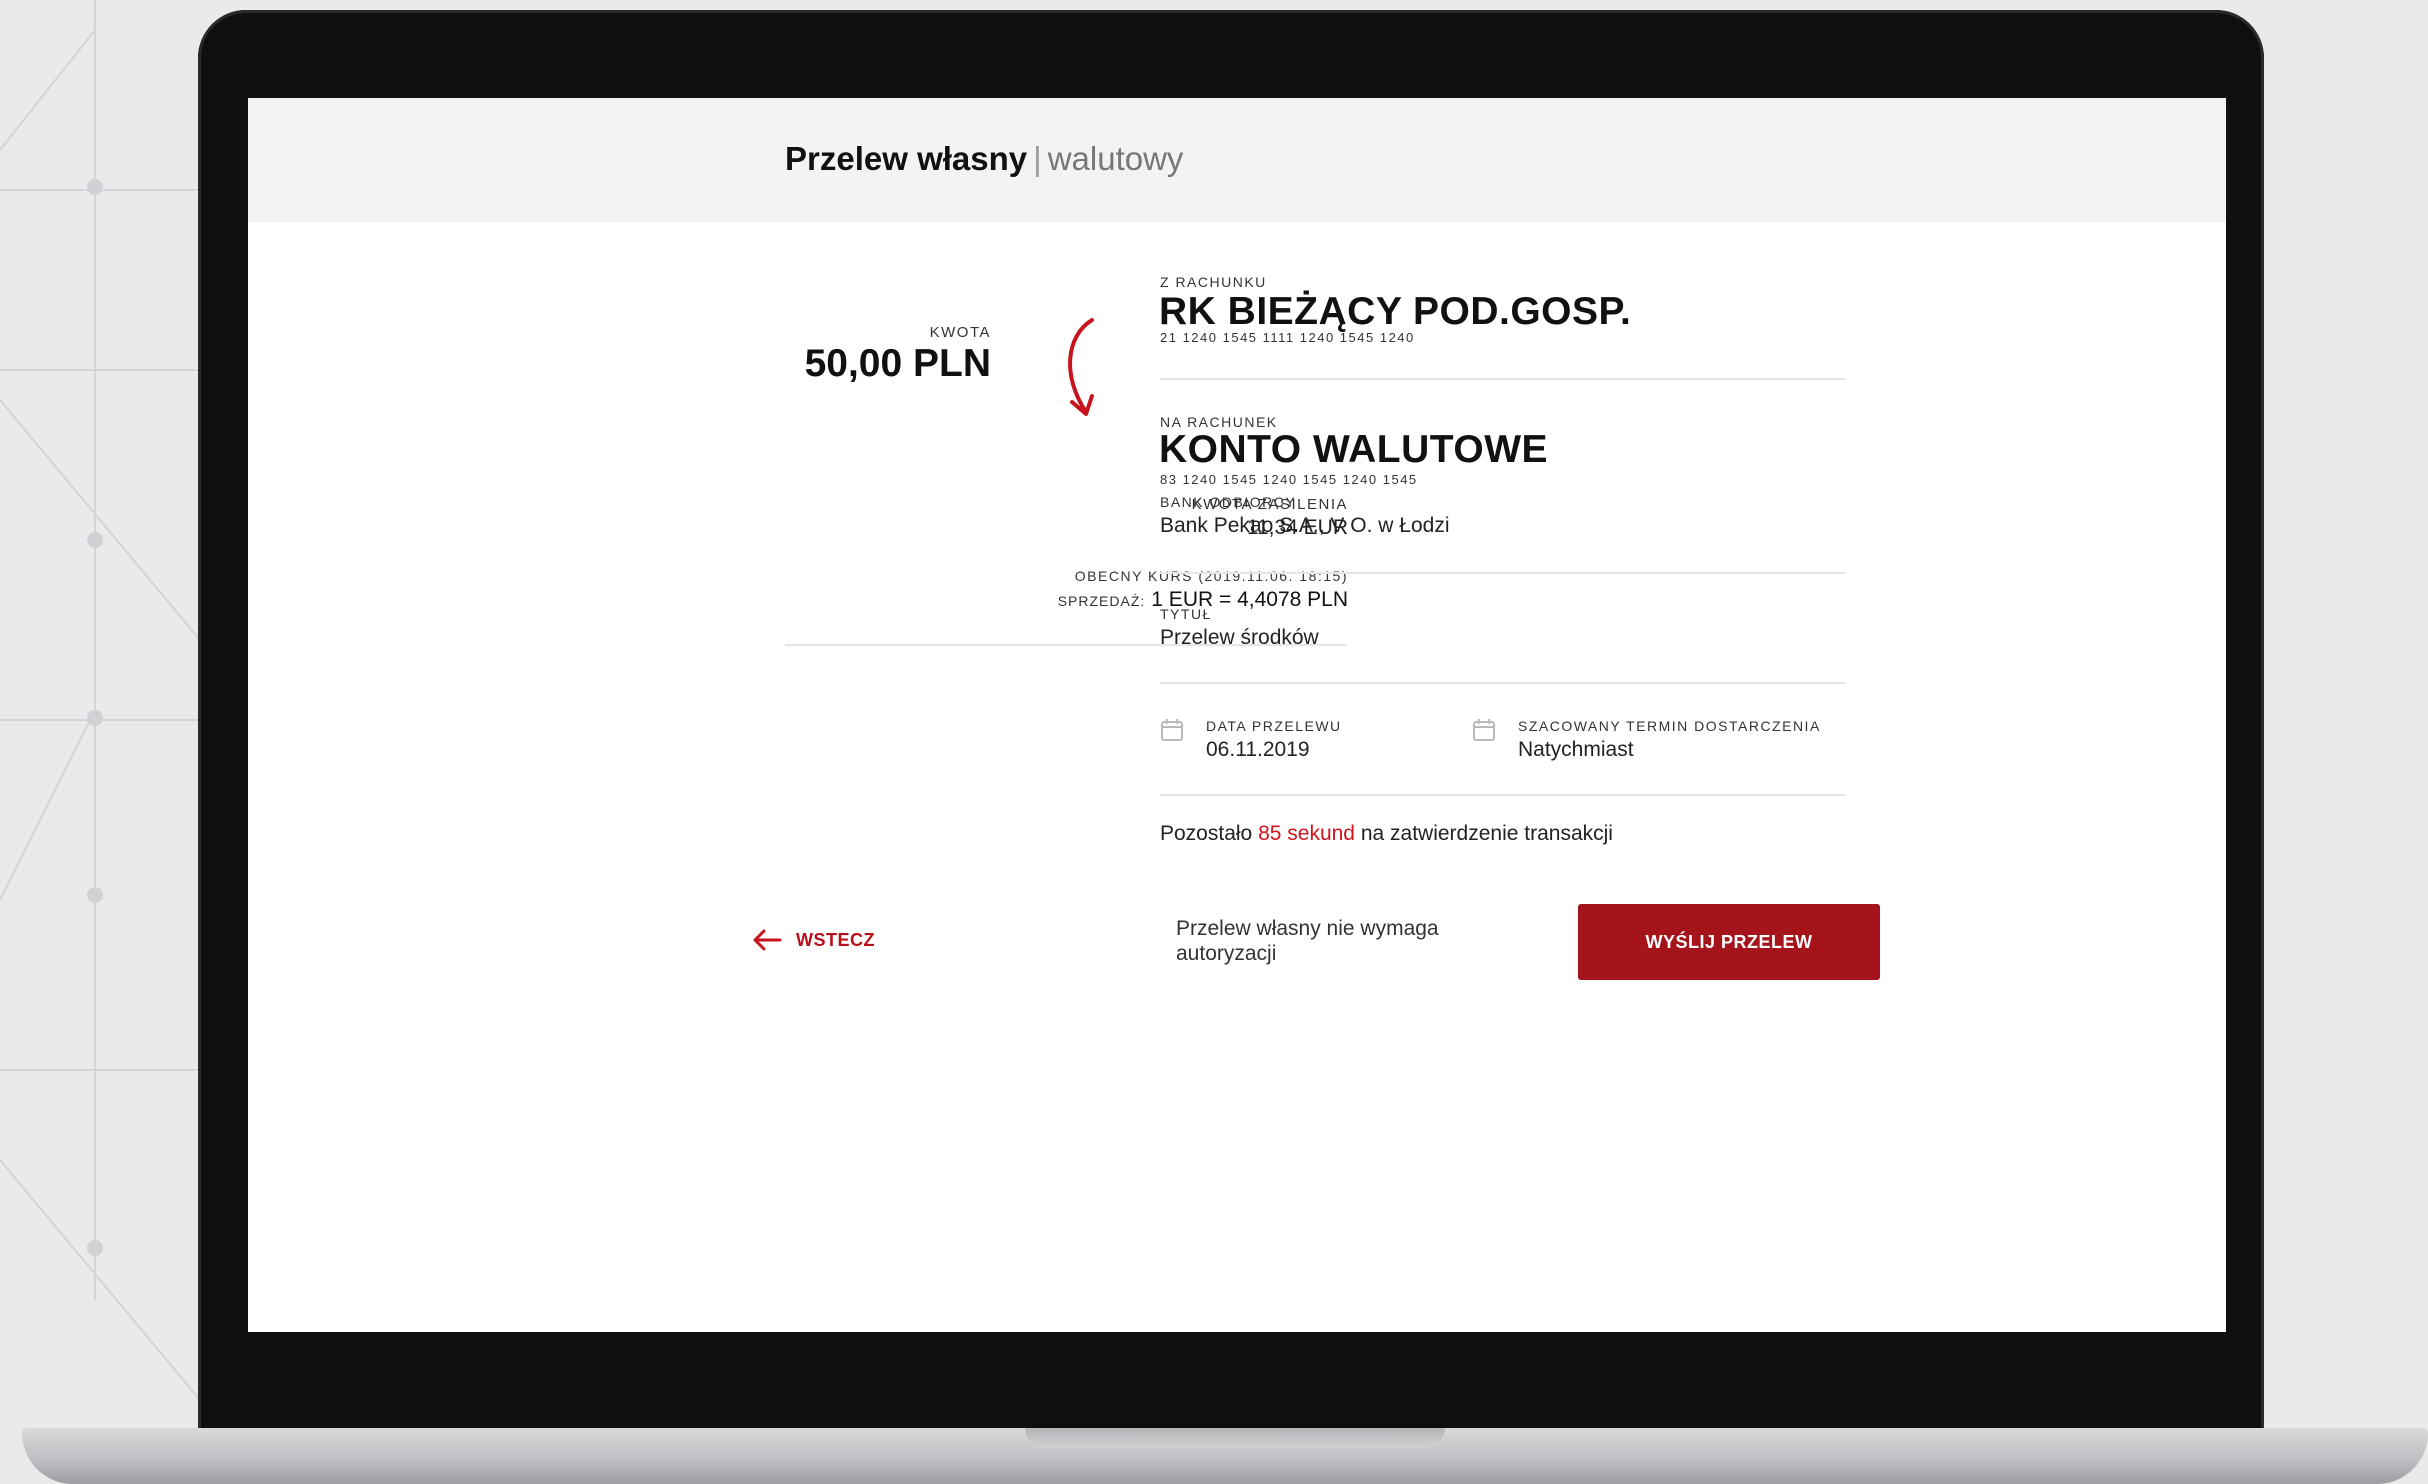  I want to click on back-button: WSTECZ, so click(813, 940).